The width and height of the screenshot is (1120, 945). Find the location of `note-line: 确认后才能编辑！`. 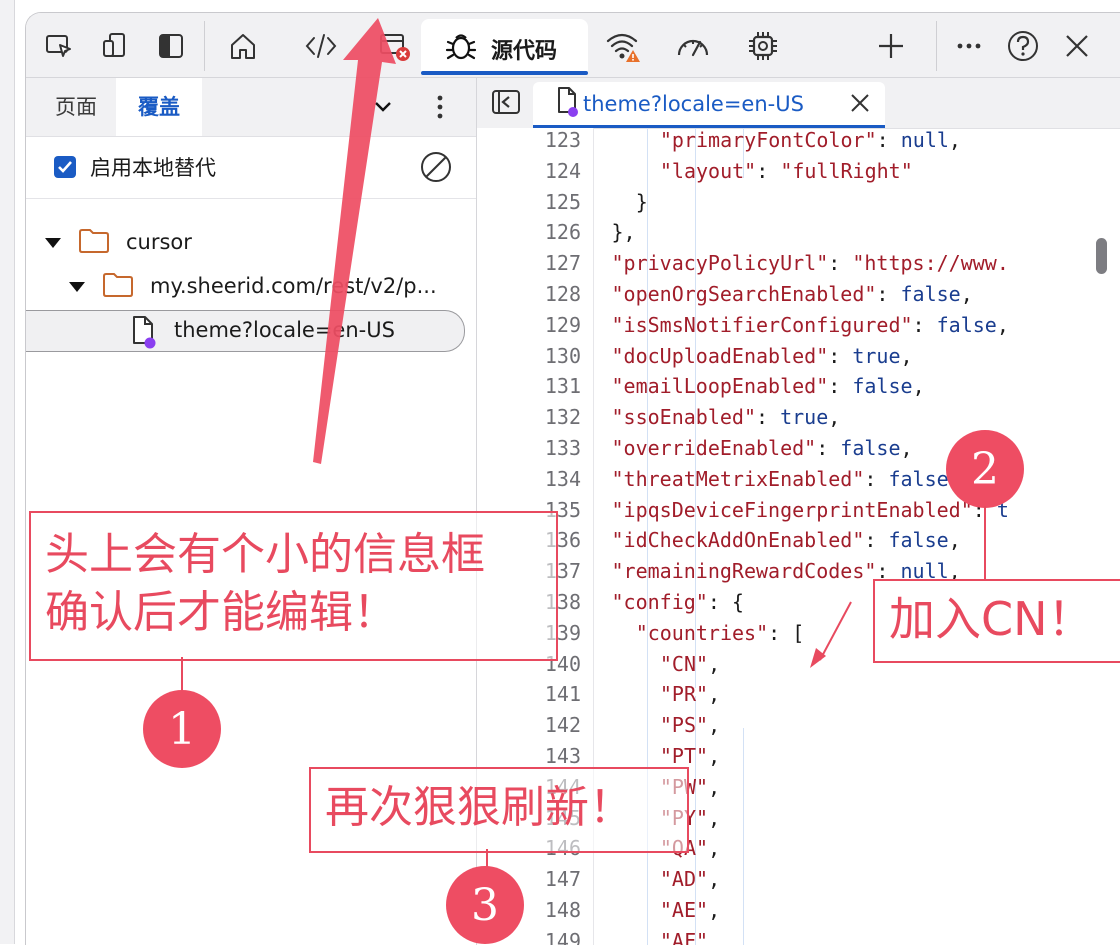

note-line: 确认后才能编辑！ is located at coordinates (221, 612).